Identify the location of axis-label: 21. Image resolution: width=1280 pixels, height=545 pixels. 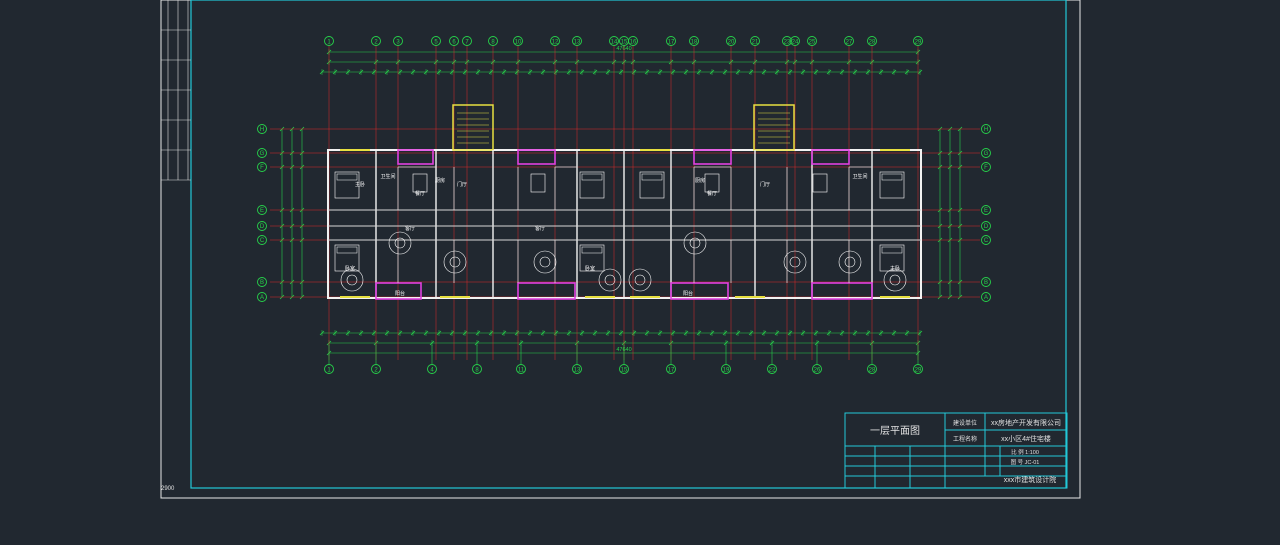
(755, 43).